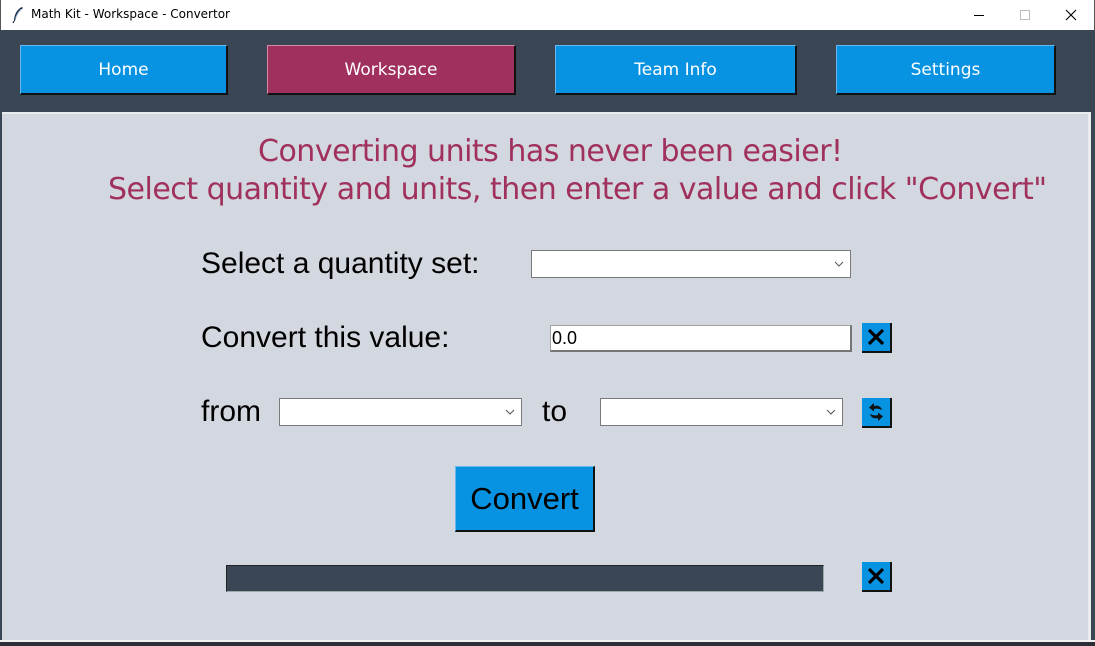  What do you see at coordinates (691, 264) in the screenshot?
I see `quantity-set-select` at bounding box center [691, 264].